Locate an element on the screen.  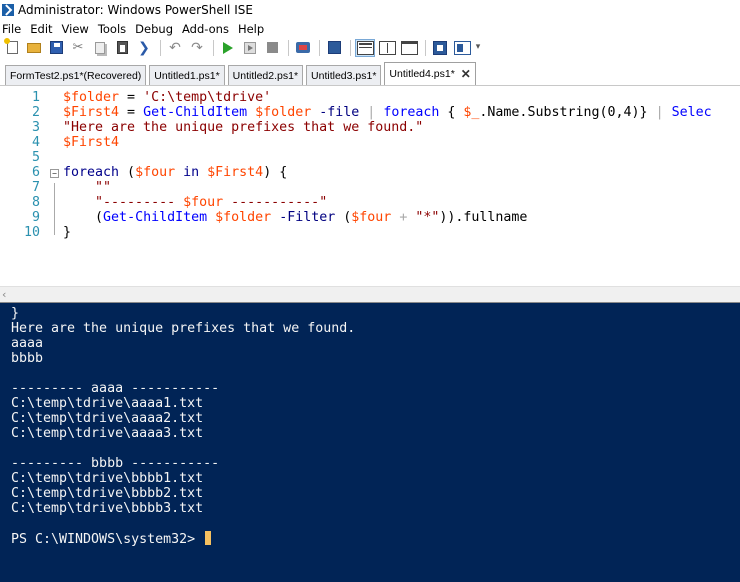
menu-help: Help is located at coordinates (255, 29).